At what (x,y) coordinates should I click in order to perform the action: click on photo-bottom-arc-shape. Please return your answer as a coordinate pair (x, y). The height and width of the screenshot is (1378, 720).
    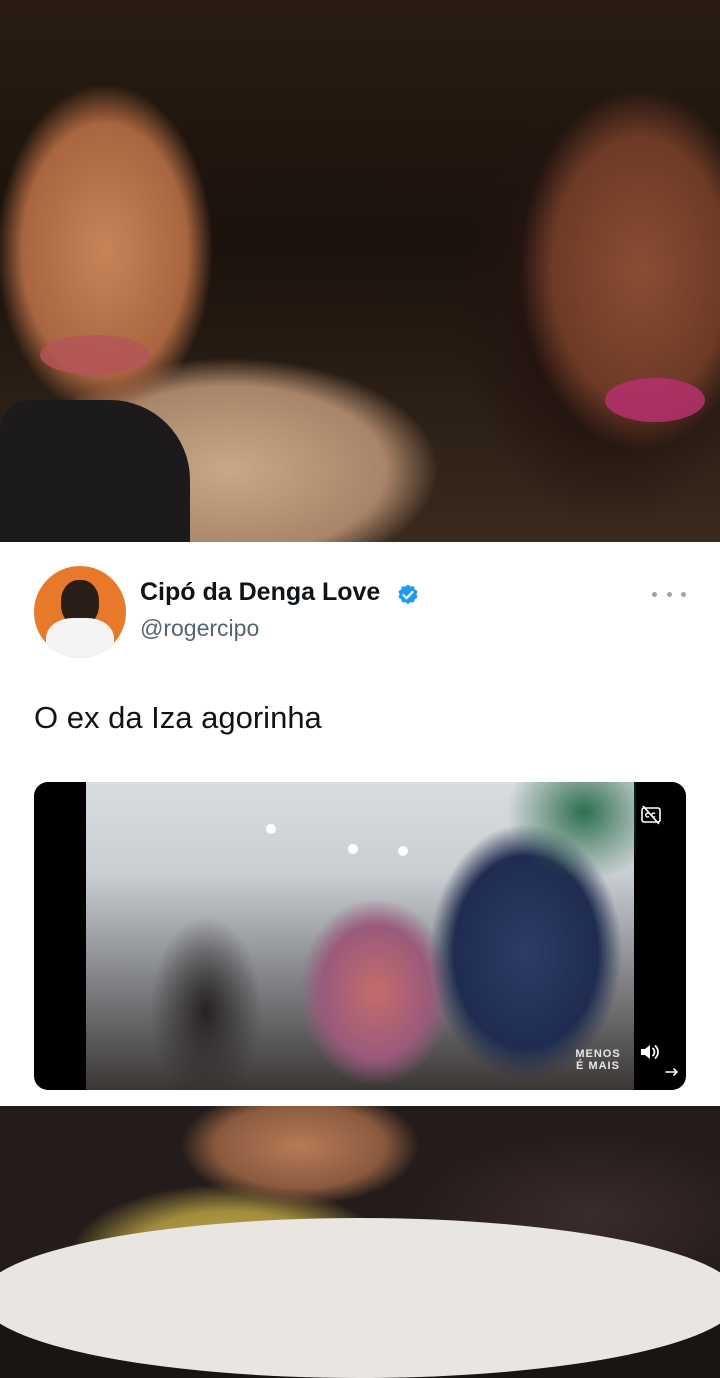
    Looking at the image, I should click on (360, 1298).